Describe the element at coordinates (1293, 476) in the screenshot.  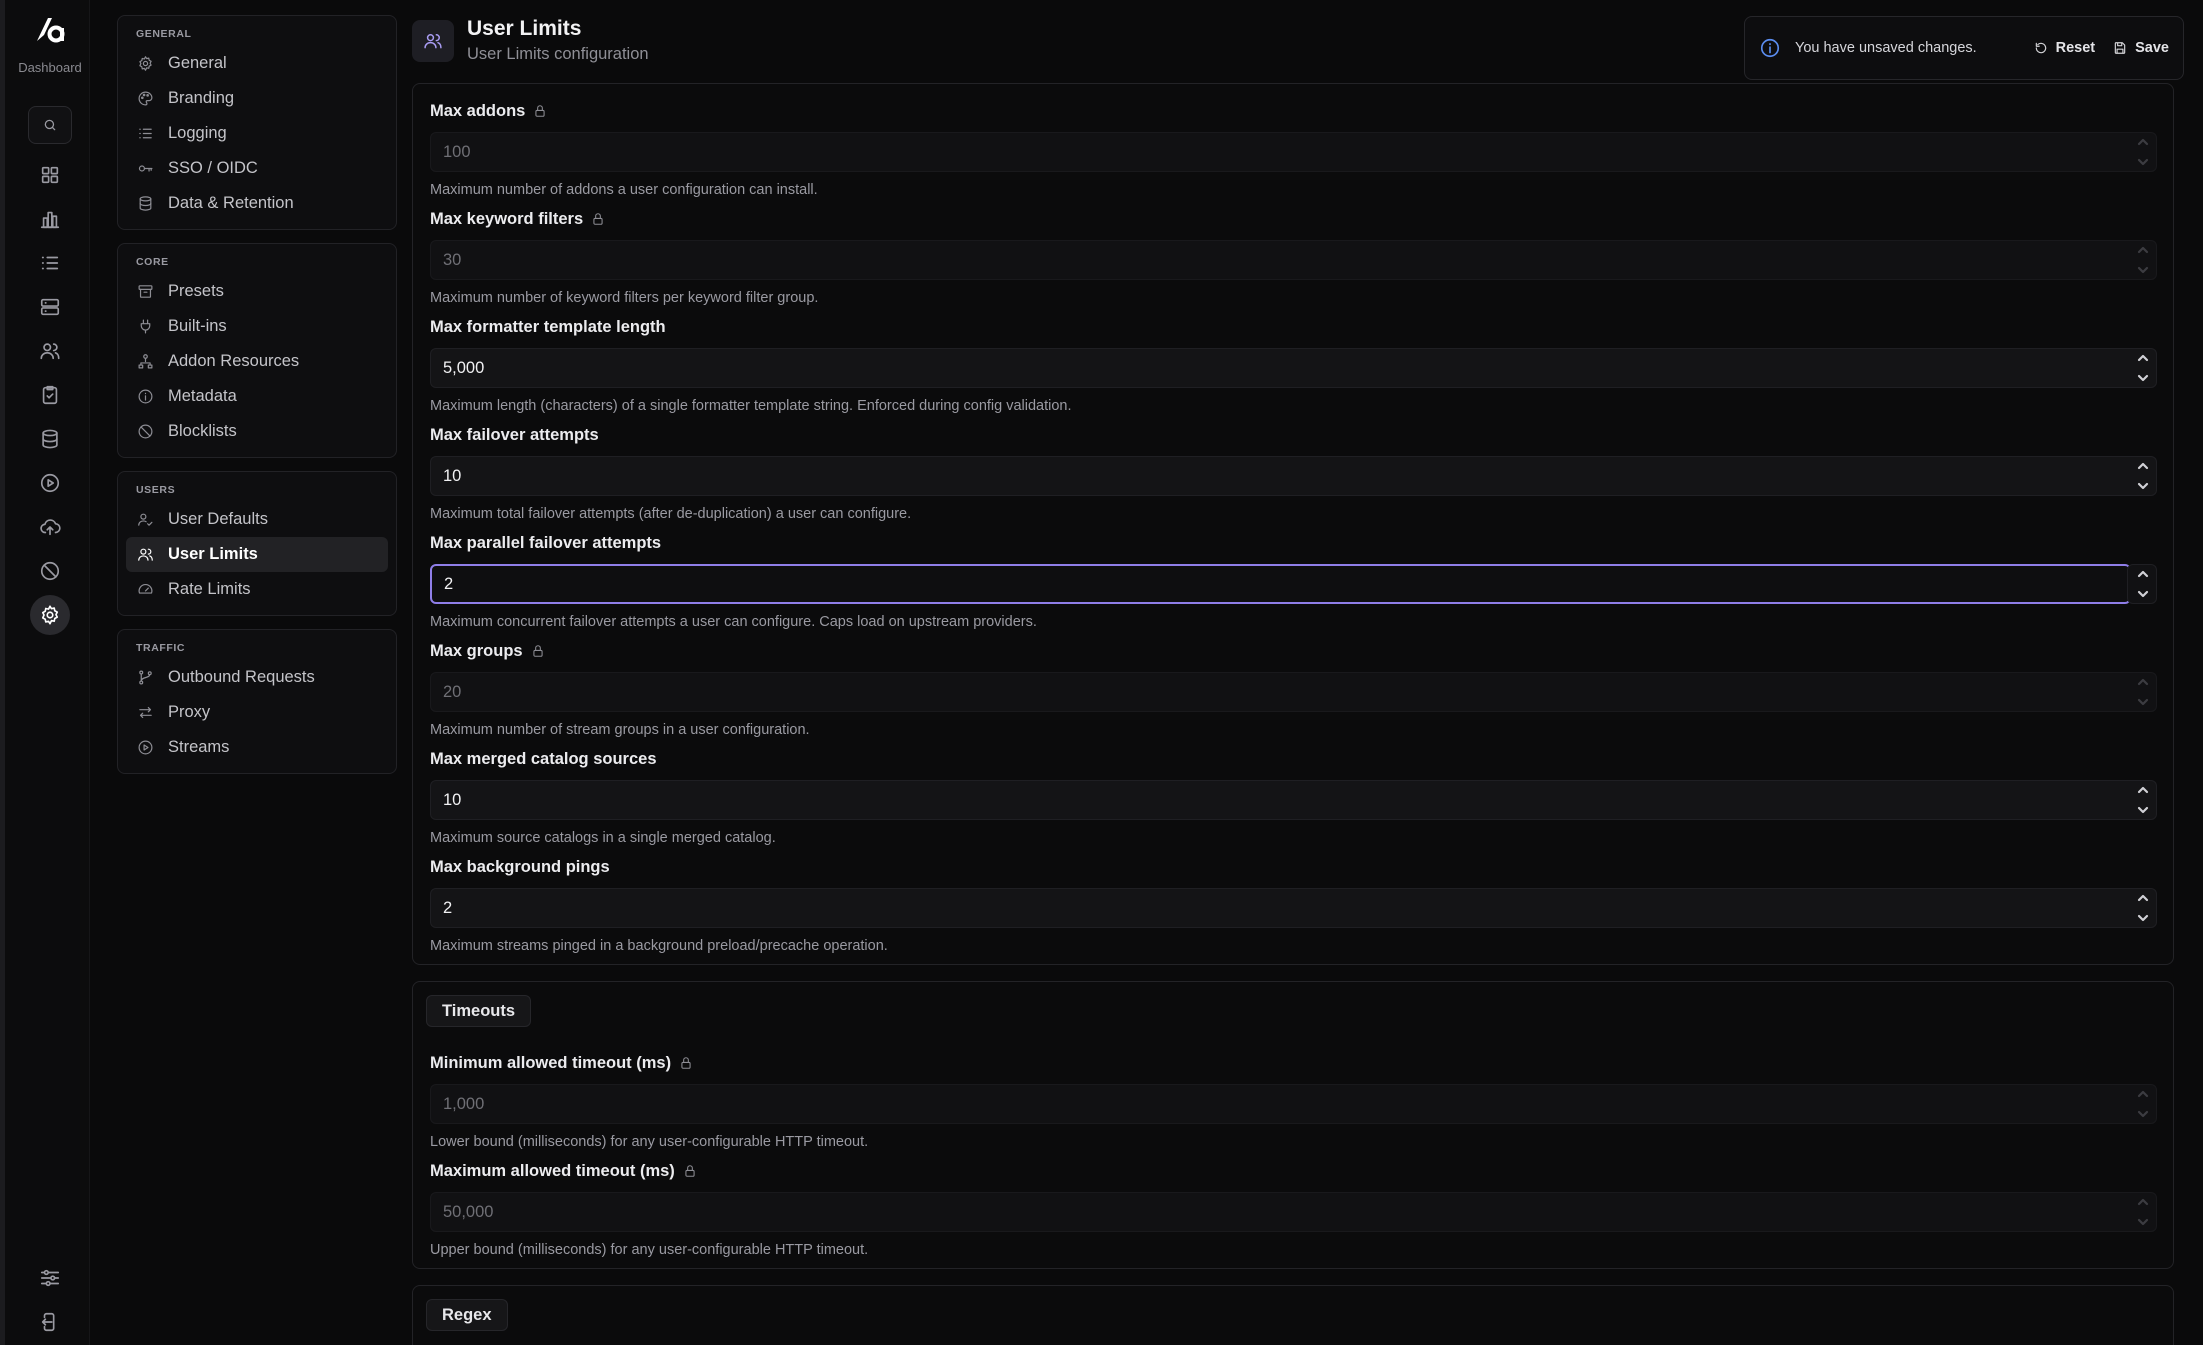
I see `max-failover-attempts-input` at that location.